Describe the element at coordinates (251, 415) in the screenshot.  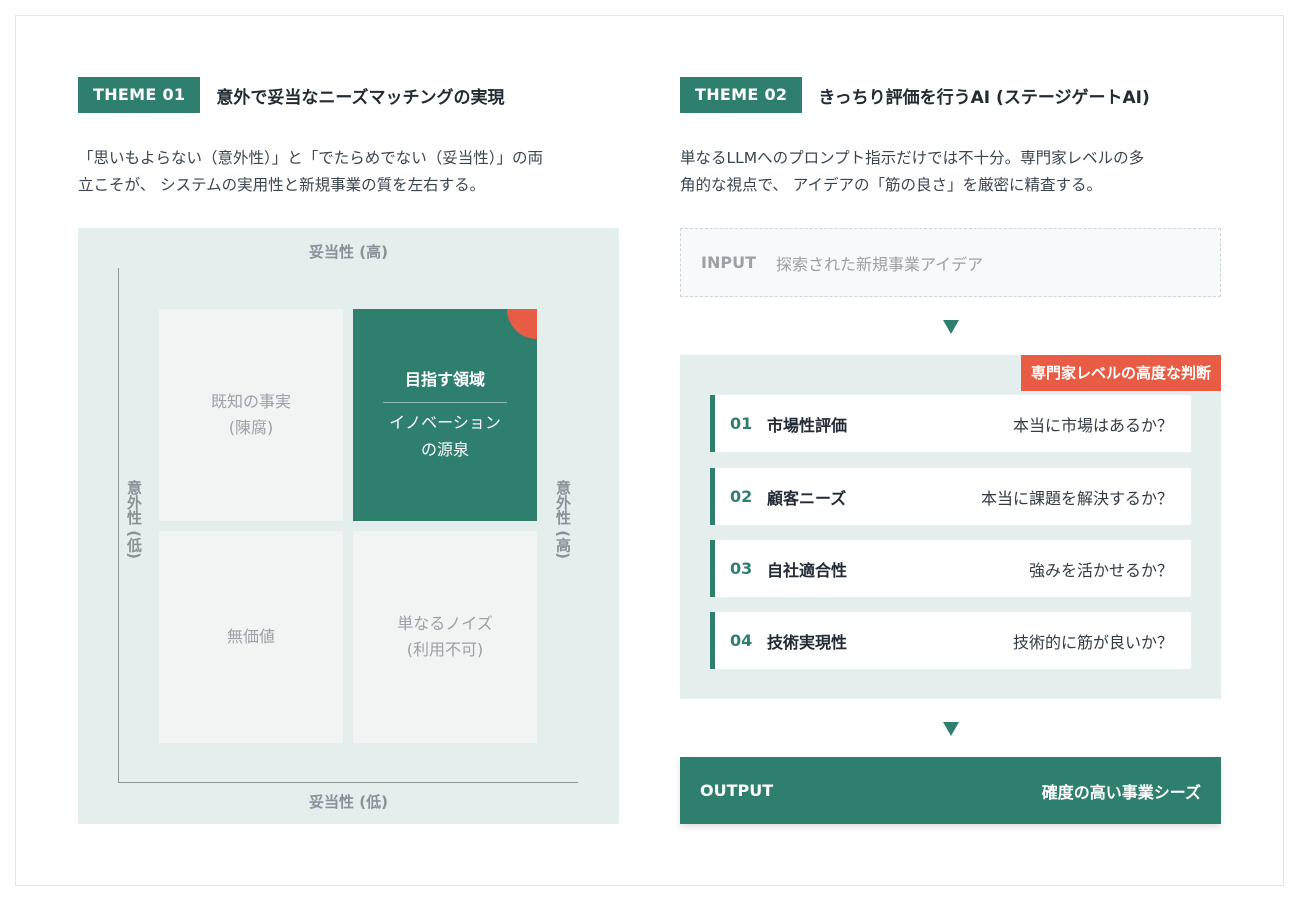
I see `quadrant-known-facts: 既知の事実 (陳腐)` at that location.